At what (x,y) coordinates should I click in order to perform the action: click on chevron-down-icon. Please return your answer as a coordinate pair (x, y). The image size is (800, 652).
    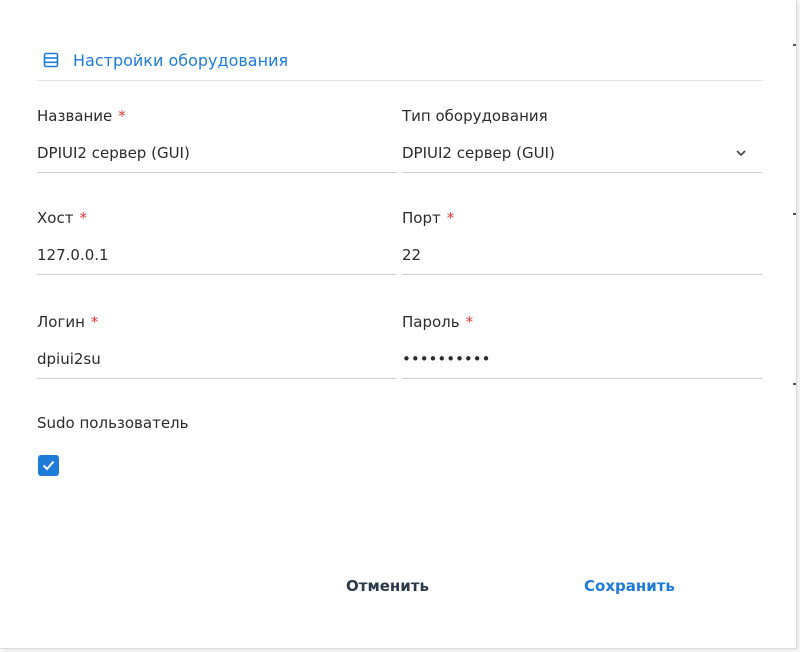
    Looking at the image, I should click on (741, 151).